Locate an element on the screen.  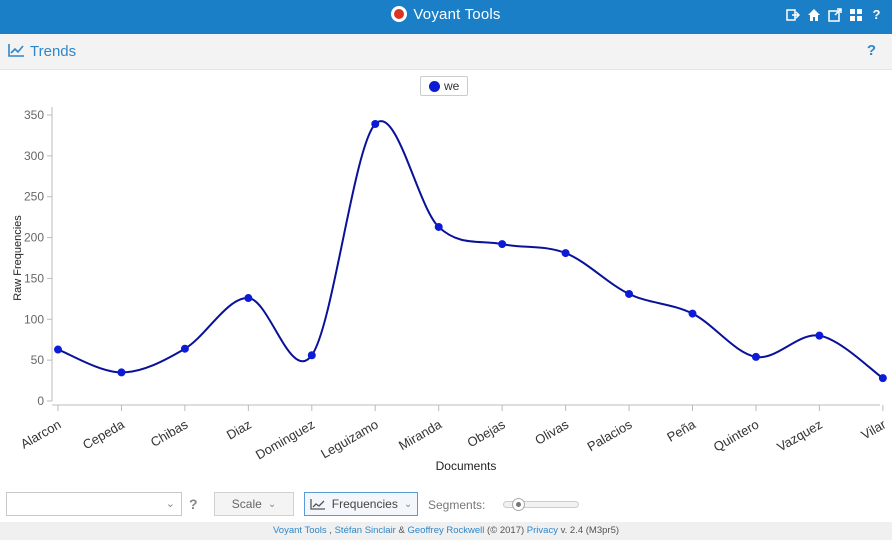
x-tick-label: Peña is located at coordinates (681, 430).